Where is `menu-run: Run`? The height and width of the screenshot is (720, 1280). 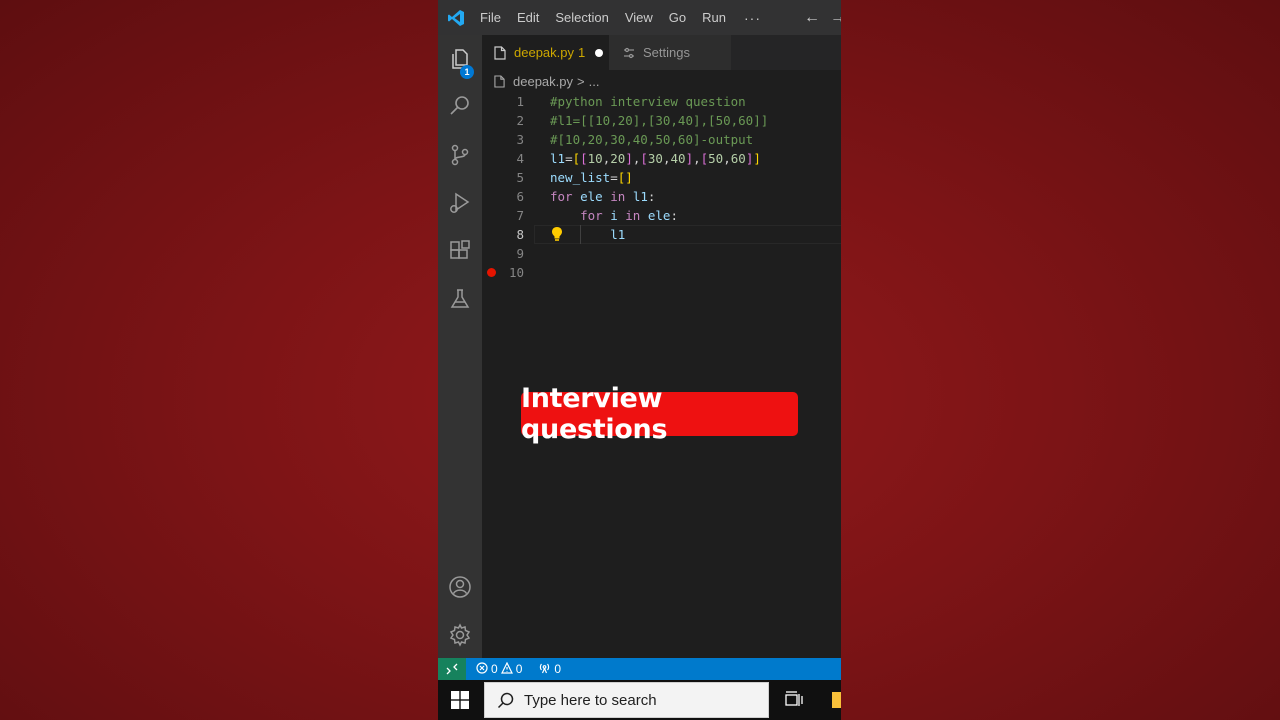 menu-run: Run is located at coordinates (714, 17).